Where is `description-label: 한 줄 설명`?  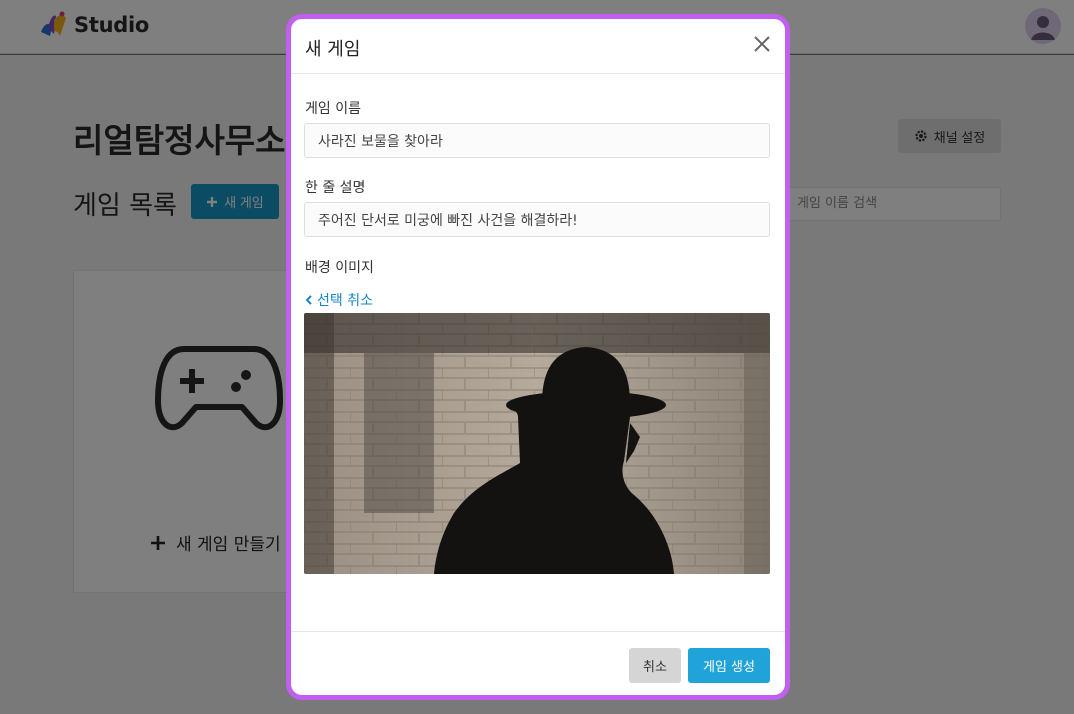 description-label: 한 줄 설명 is located at coordinates (335, 188).